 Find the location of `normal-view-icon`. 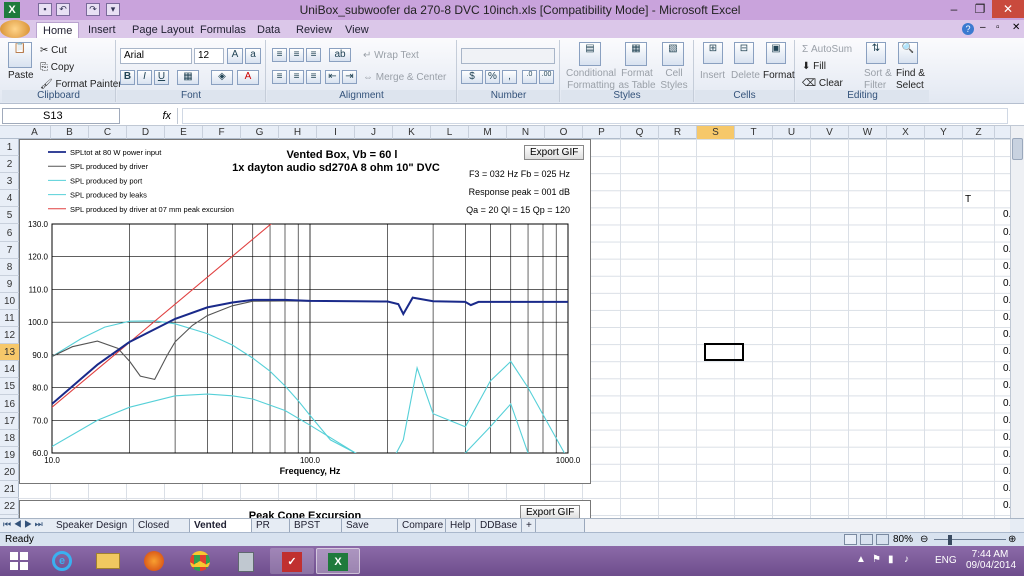

normal-view-icon is located at coordinates (850, 539).